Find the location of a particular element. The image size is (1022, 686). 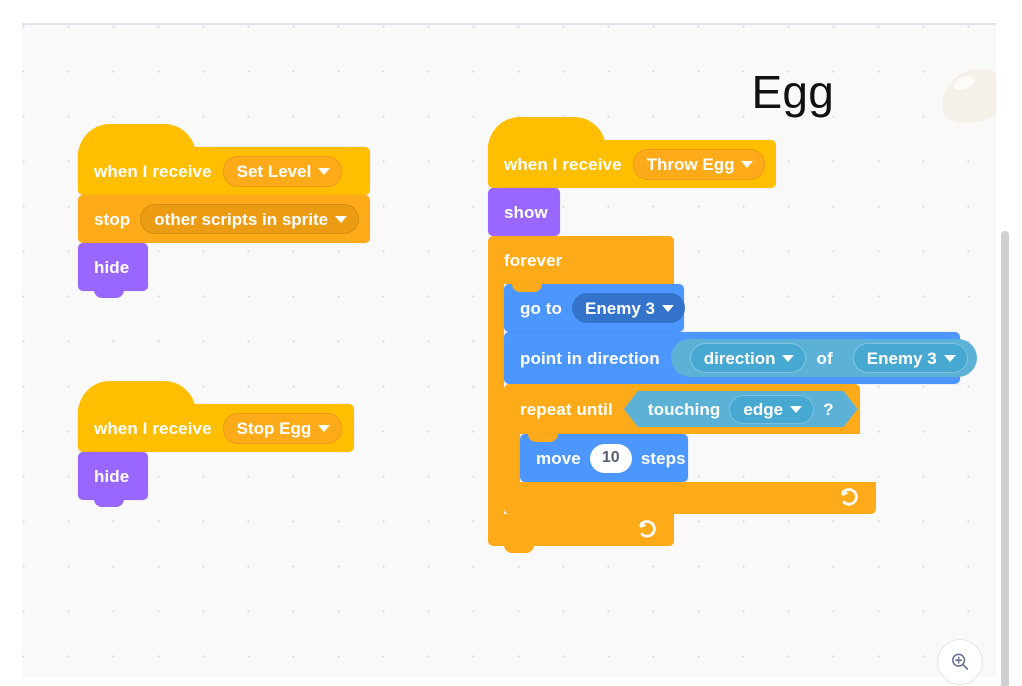

repeat-until-header: repeat until touching edge ? is located at coordinates (682, 409).